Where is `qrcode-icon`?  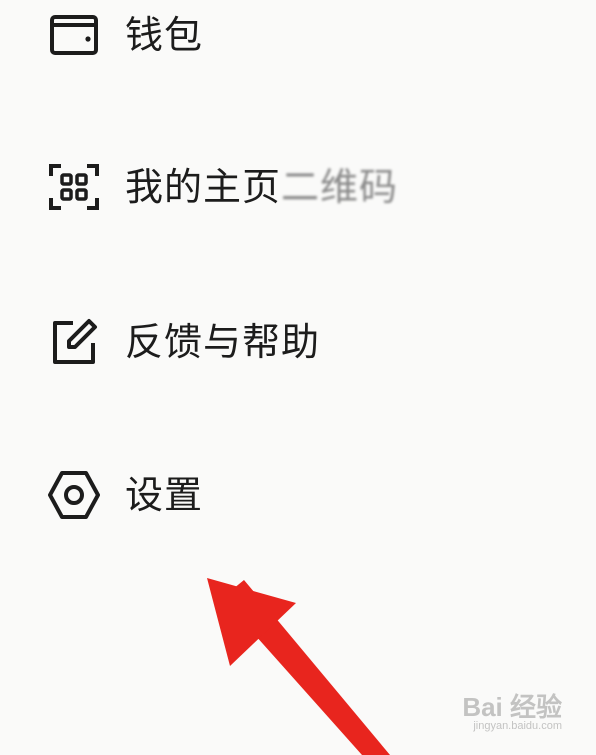
qrcode-icon is located at coordinates (74, 187).